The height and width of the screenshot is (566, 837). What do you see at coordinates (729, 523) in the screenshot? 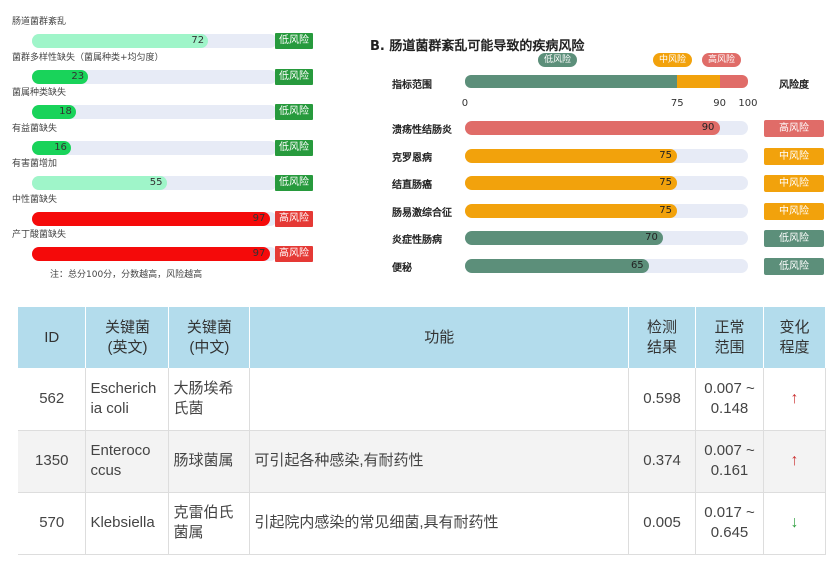
I see `cell-range: 0.017 ~ 0.645` at bounding box center [729, 523].